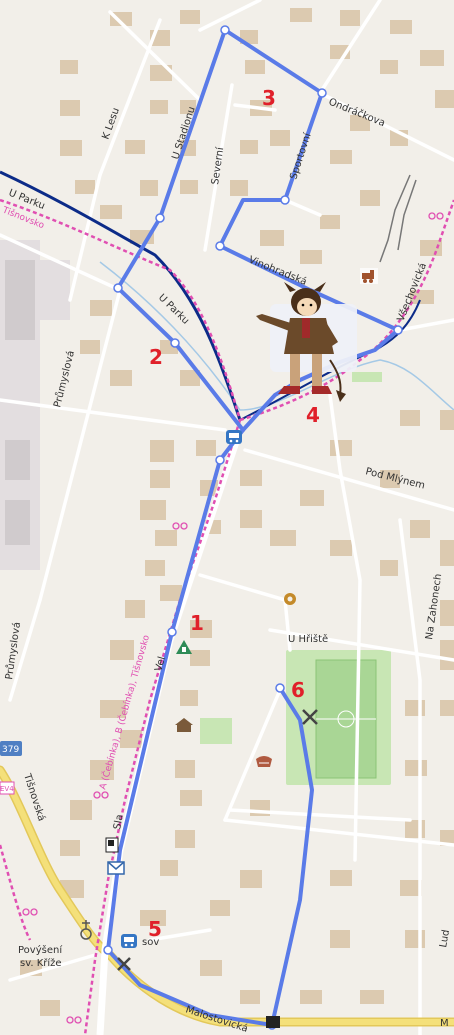  Describe the element at coordinates (234, 437) in the screenshot. I see `bus-stop-icon` at that location.